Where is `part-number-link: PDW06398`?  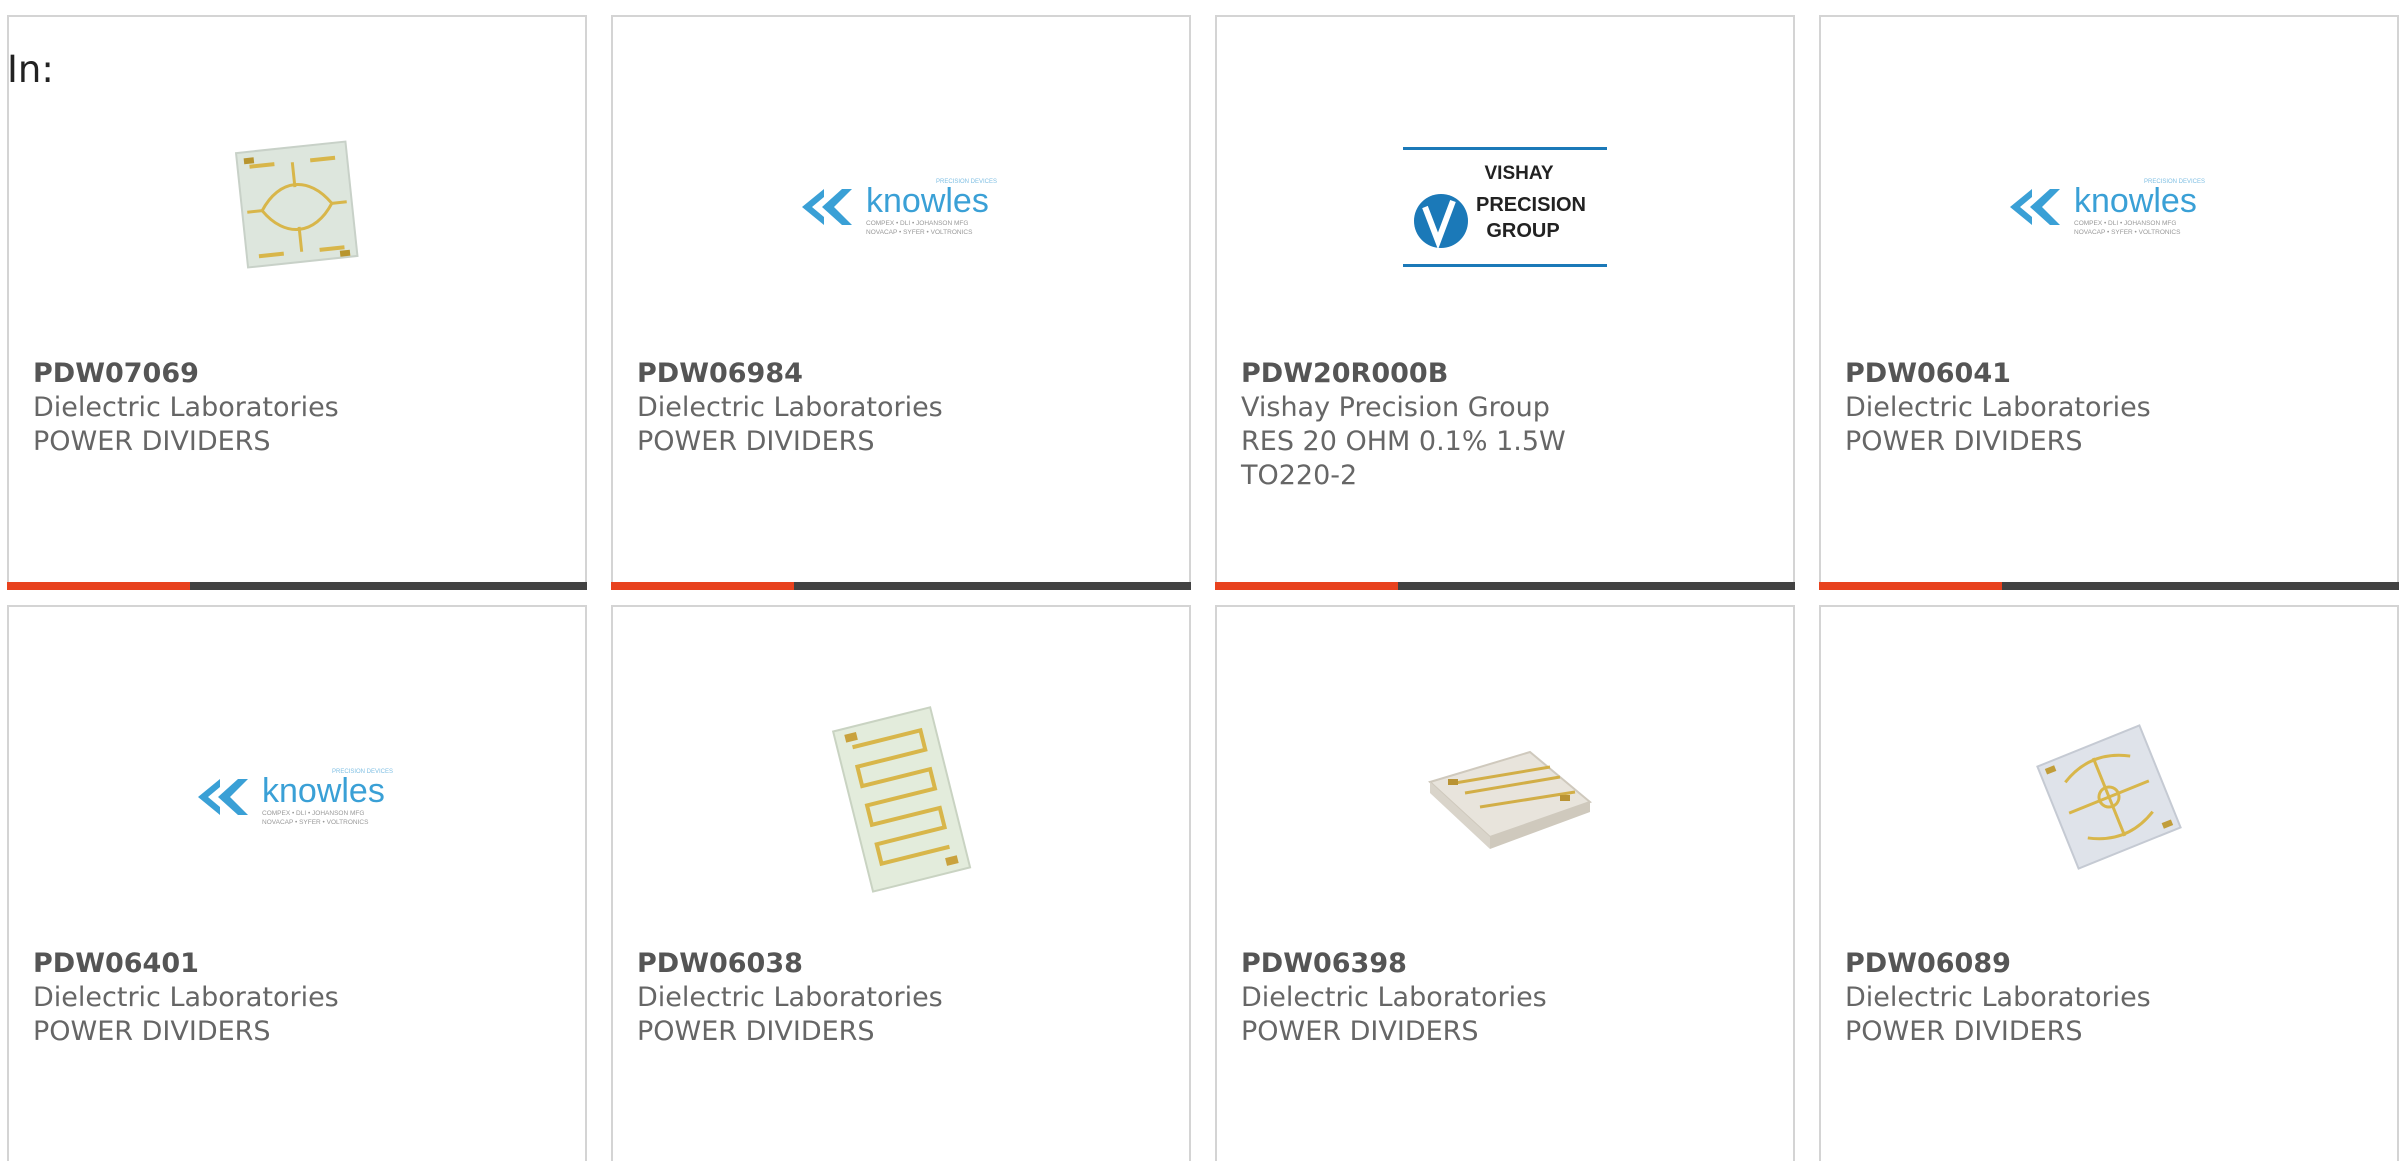 part-number-link: PDW06398 is located at coordinates (1451, 964).